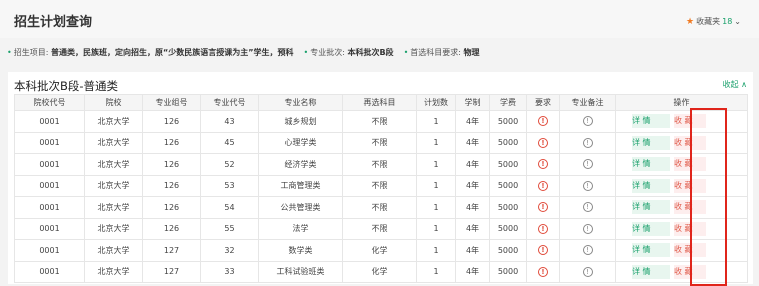  What do you see at coordinates (381, 121) in the screenshot?
I see `table-row: 0001 北京大学 126 43 城乡规划 不限 1 4年 5000!! 详 情收 藏` at bounding box center [381, 121].